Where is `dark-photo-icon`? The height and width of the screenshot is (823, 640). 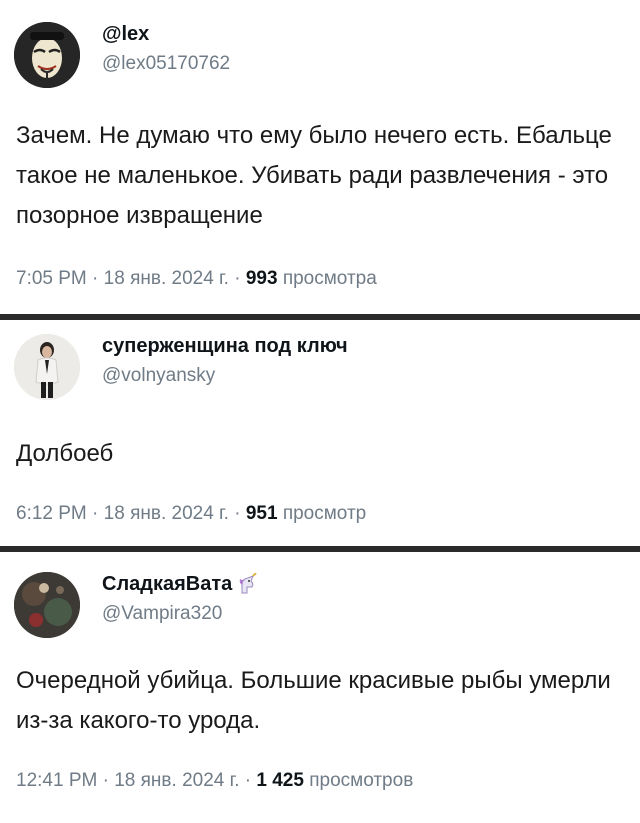
dark-photo-icon is located at coordinates (47, 605).